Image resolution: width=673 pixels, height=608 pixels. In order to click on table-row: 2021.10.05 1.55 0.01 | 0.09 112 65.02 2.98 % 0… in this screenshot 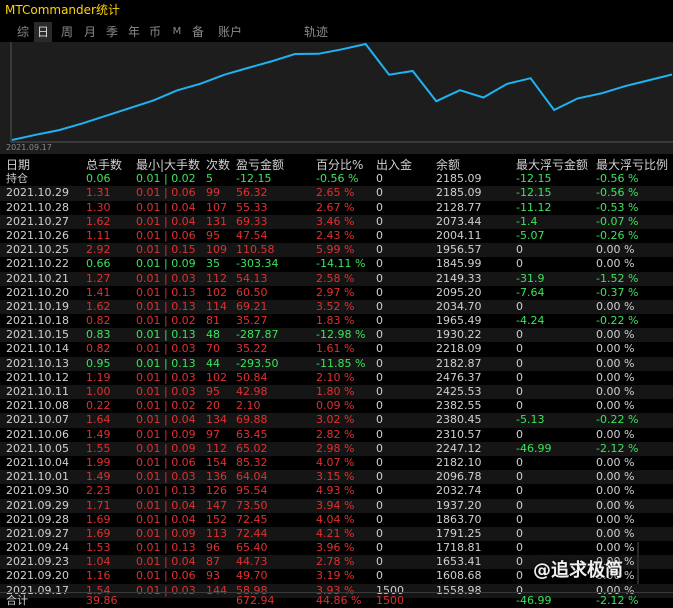, I will do `click(336, 448)`.